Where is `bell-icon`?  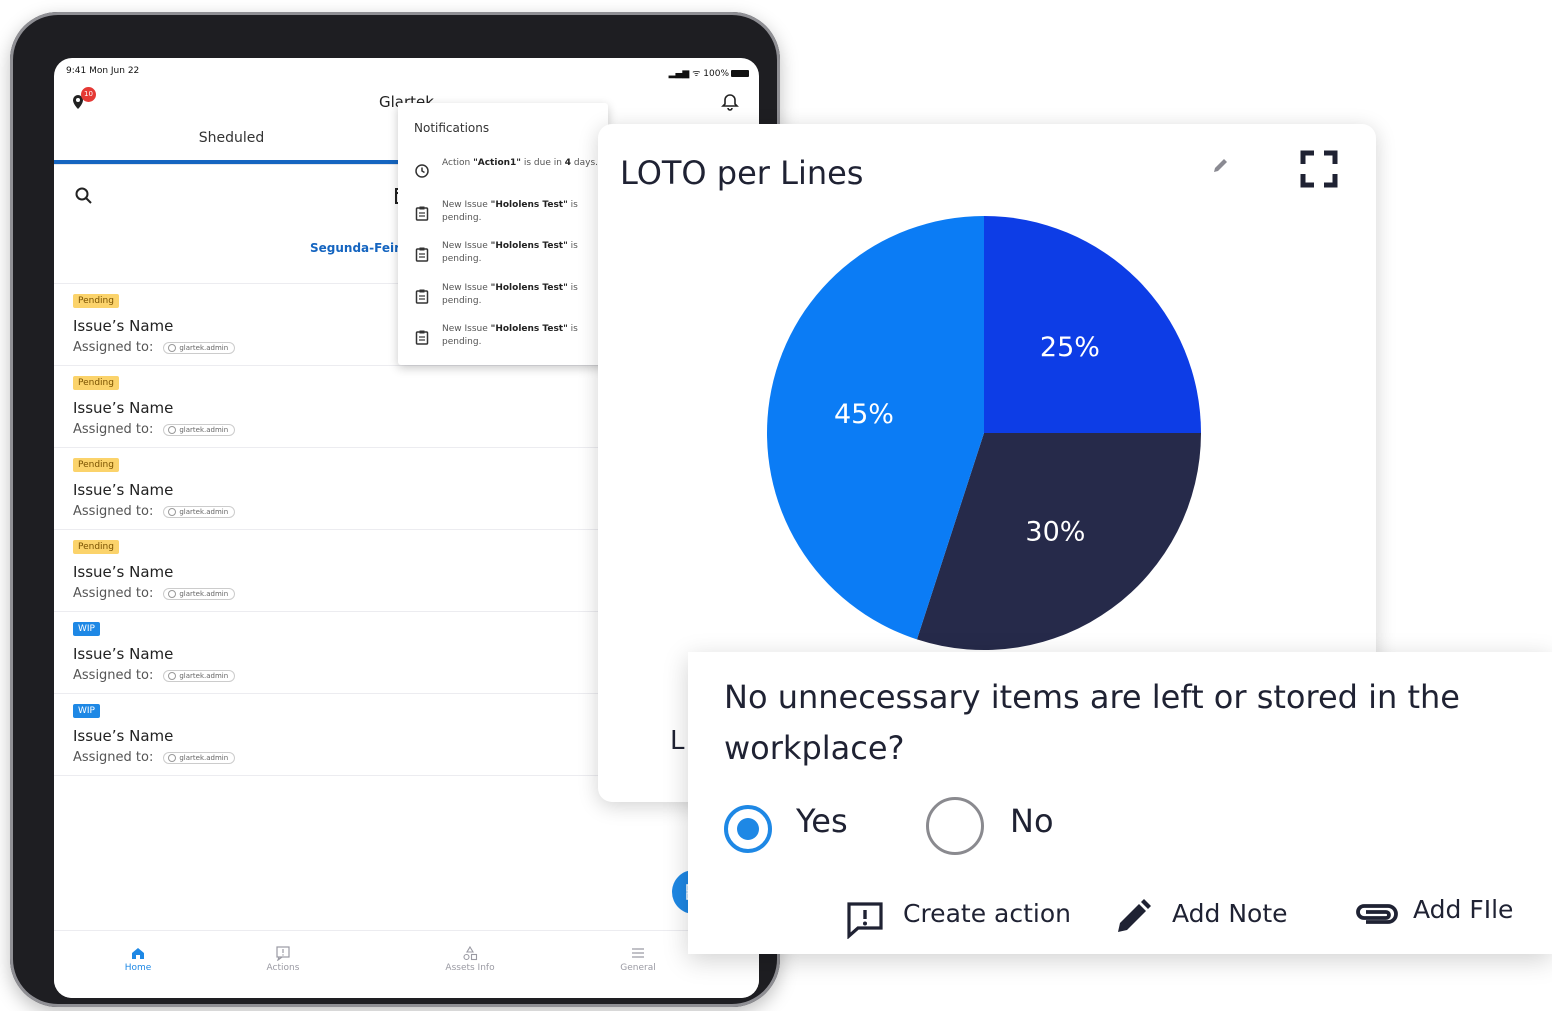
bell-icon is located at coordinates (730, 102).